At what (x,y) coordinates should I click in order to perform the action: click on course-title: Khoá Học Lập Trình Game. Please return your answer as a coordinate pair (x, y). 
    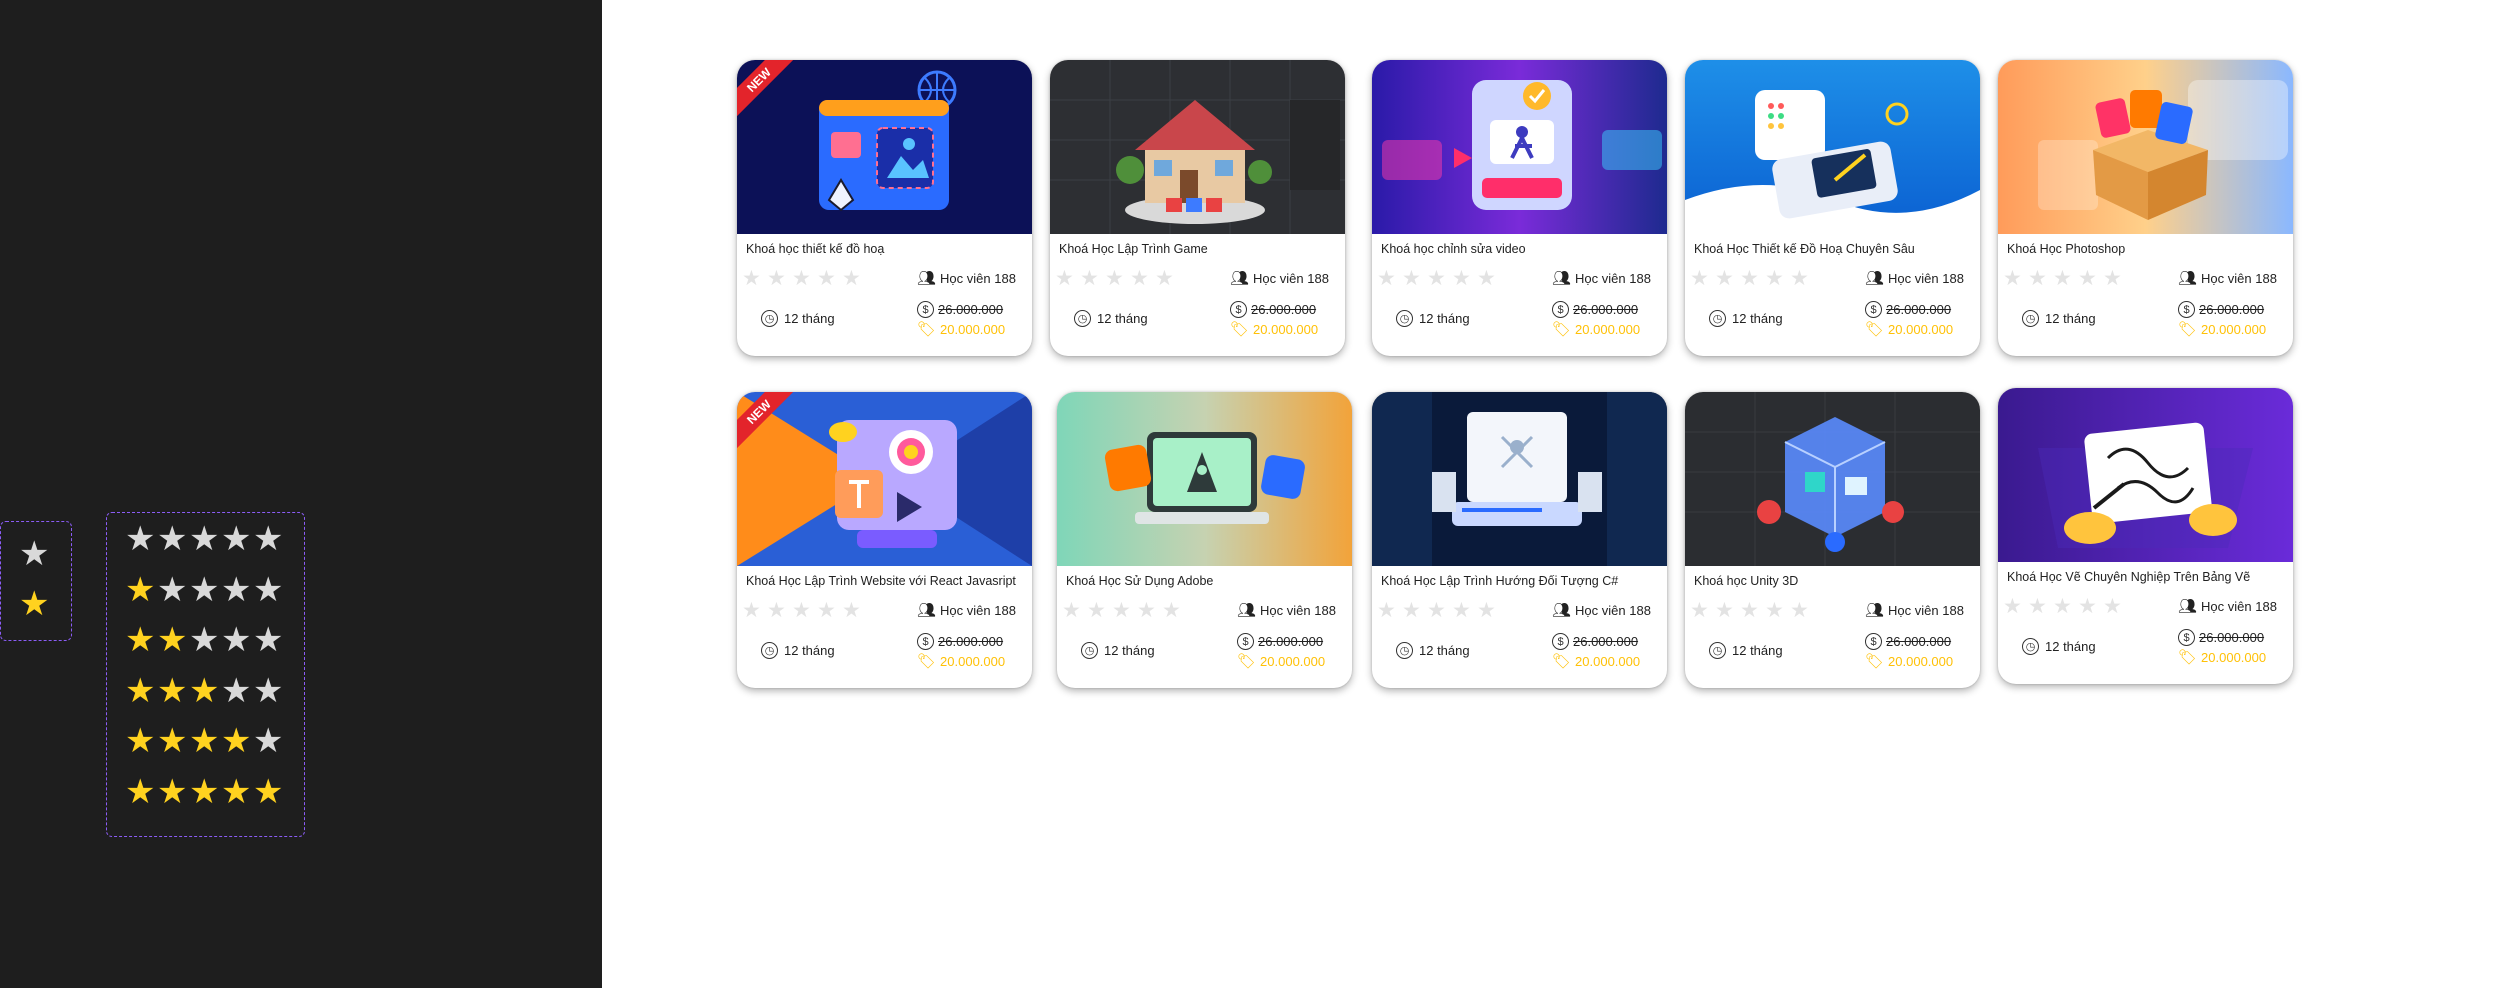
    Looking at the image, I should click on (1199, 249).